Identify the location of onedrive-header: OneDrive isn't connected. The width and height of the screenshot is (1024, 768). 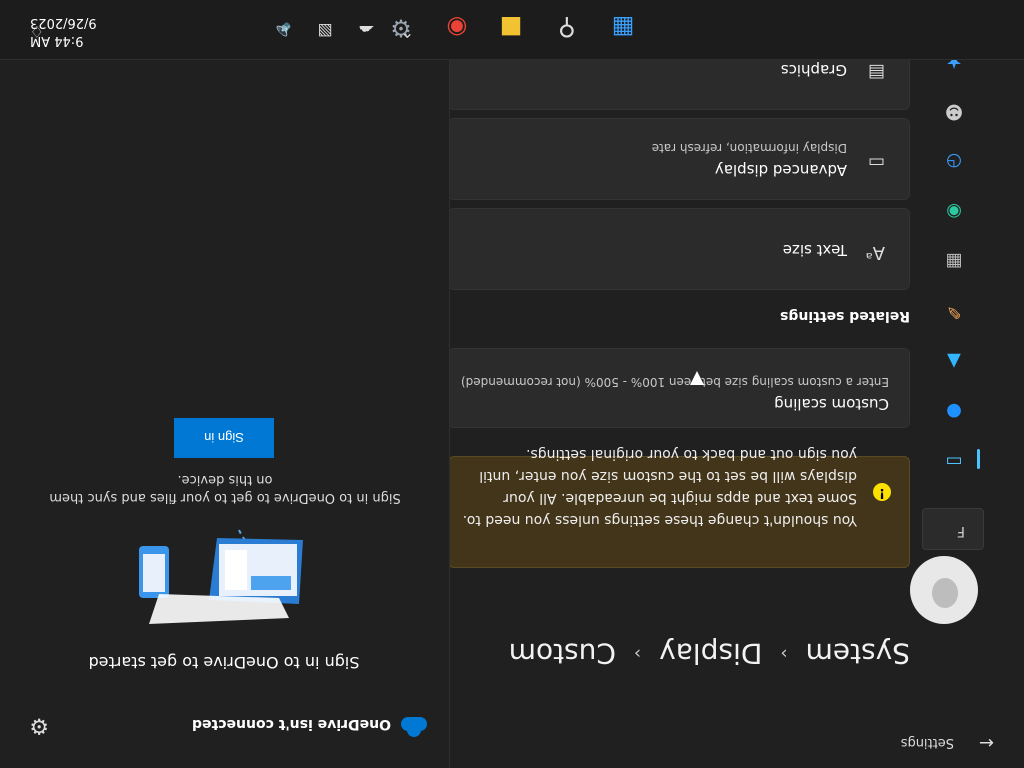
(309, 724).